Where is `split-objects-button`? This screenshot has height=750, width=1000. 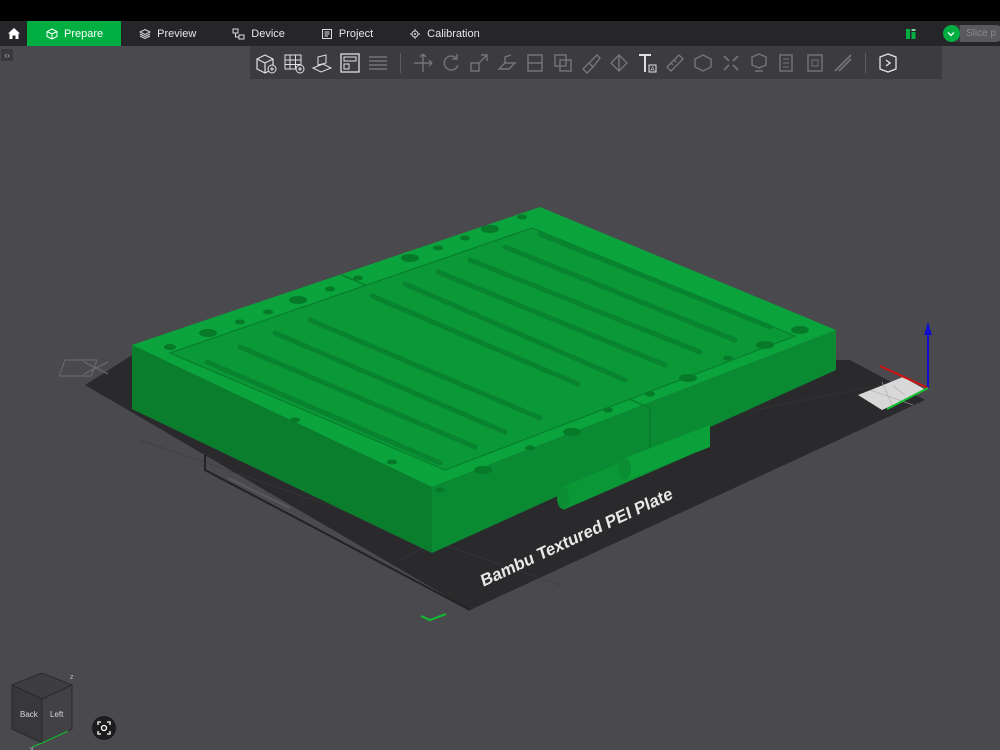 split-objects-button is located at coordinates (731, 63).